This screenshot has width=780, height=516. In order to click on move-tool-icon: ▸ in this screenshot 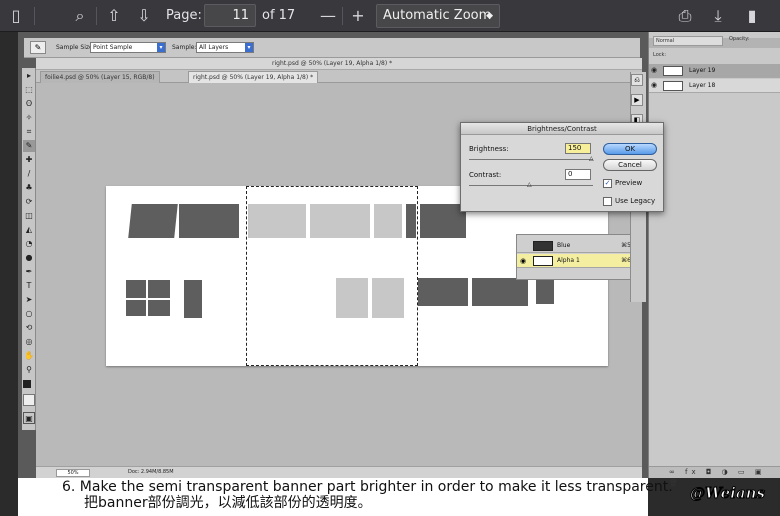, I will do `click(29, 76)`.